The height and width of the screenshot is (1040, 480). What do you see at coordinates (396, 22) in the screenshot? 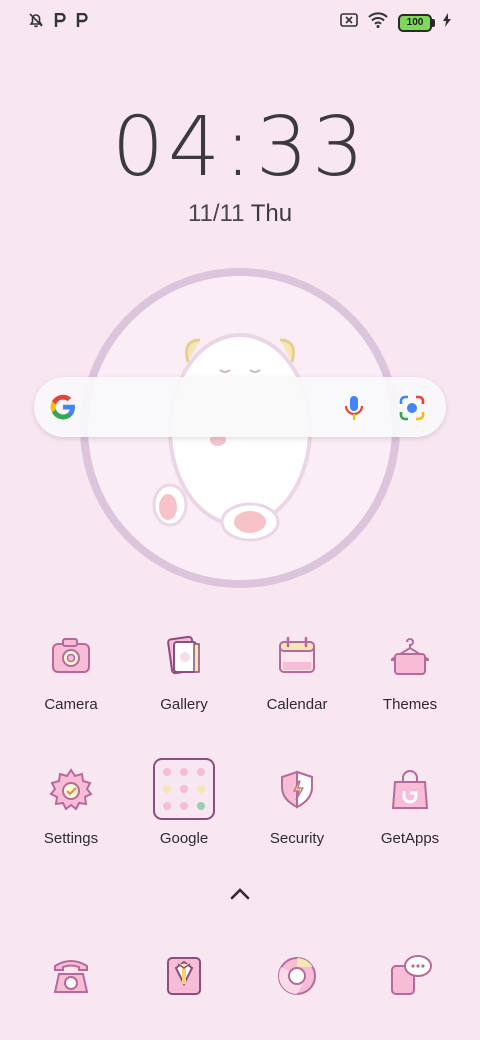
I see `status-bar-right: 100` at bounding box center [396, 22].